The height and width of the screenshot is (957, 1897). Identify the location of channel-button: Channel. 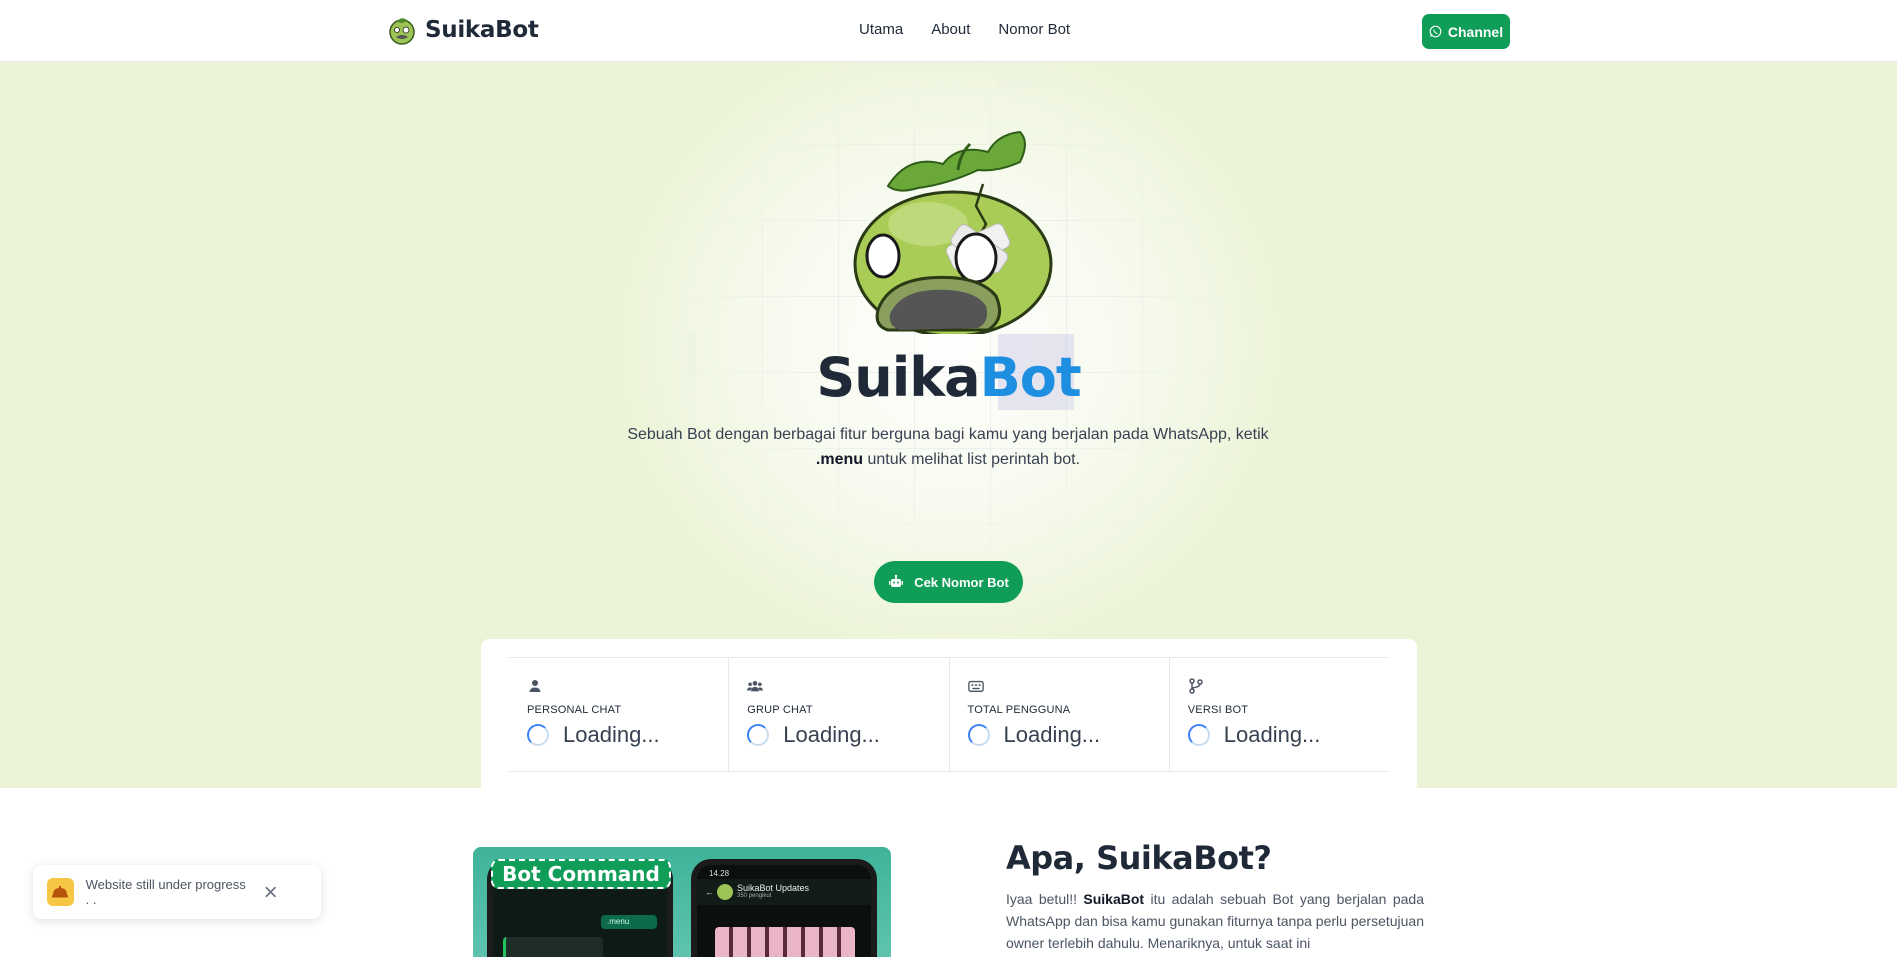
(1466, 31).